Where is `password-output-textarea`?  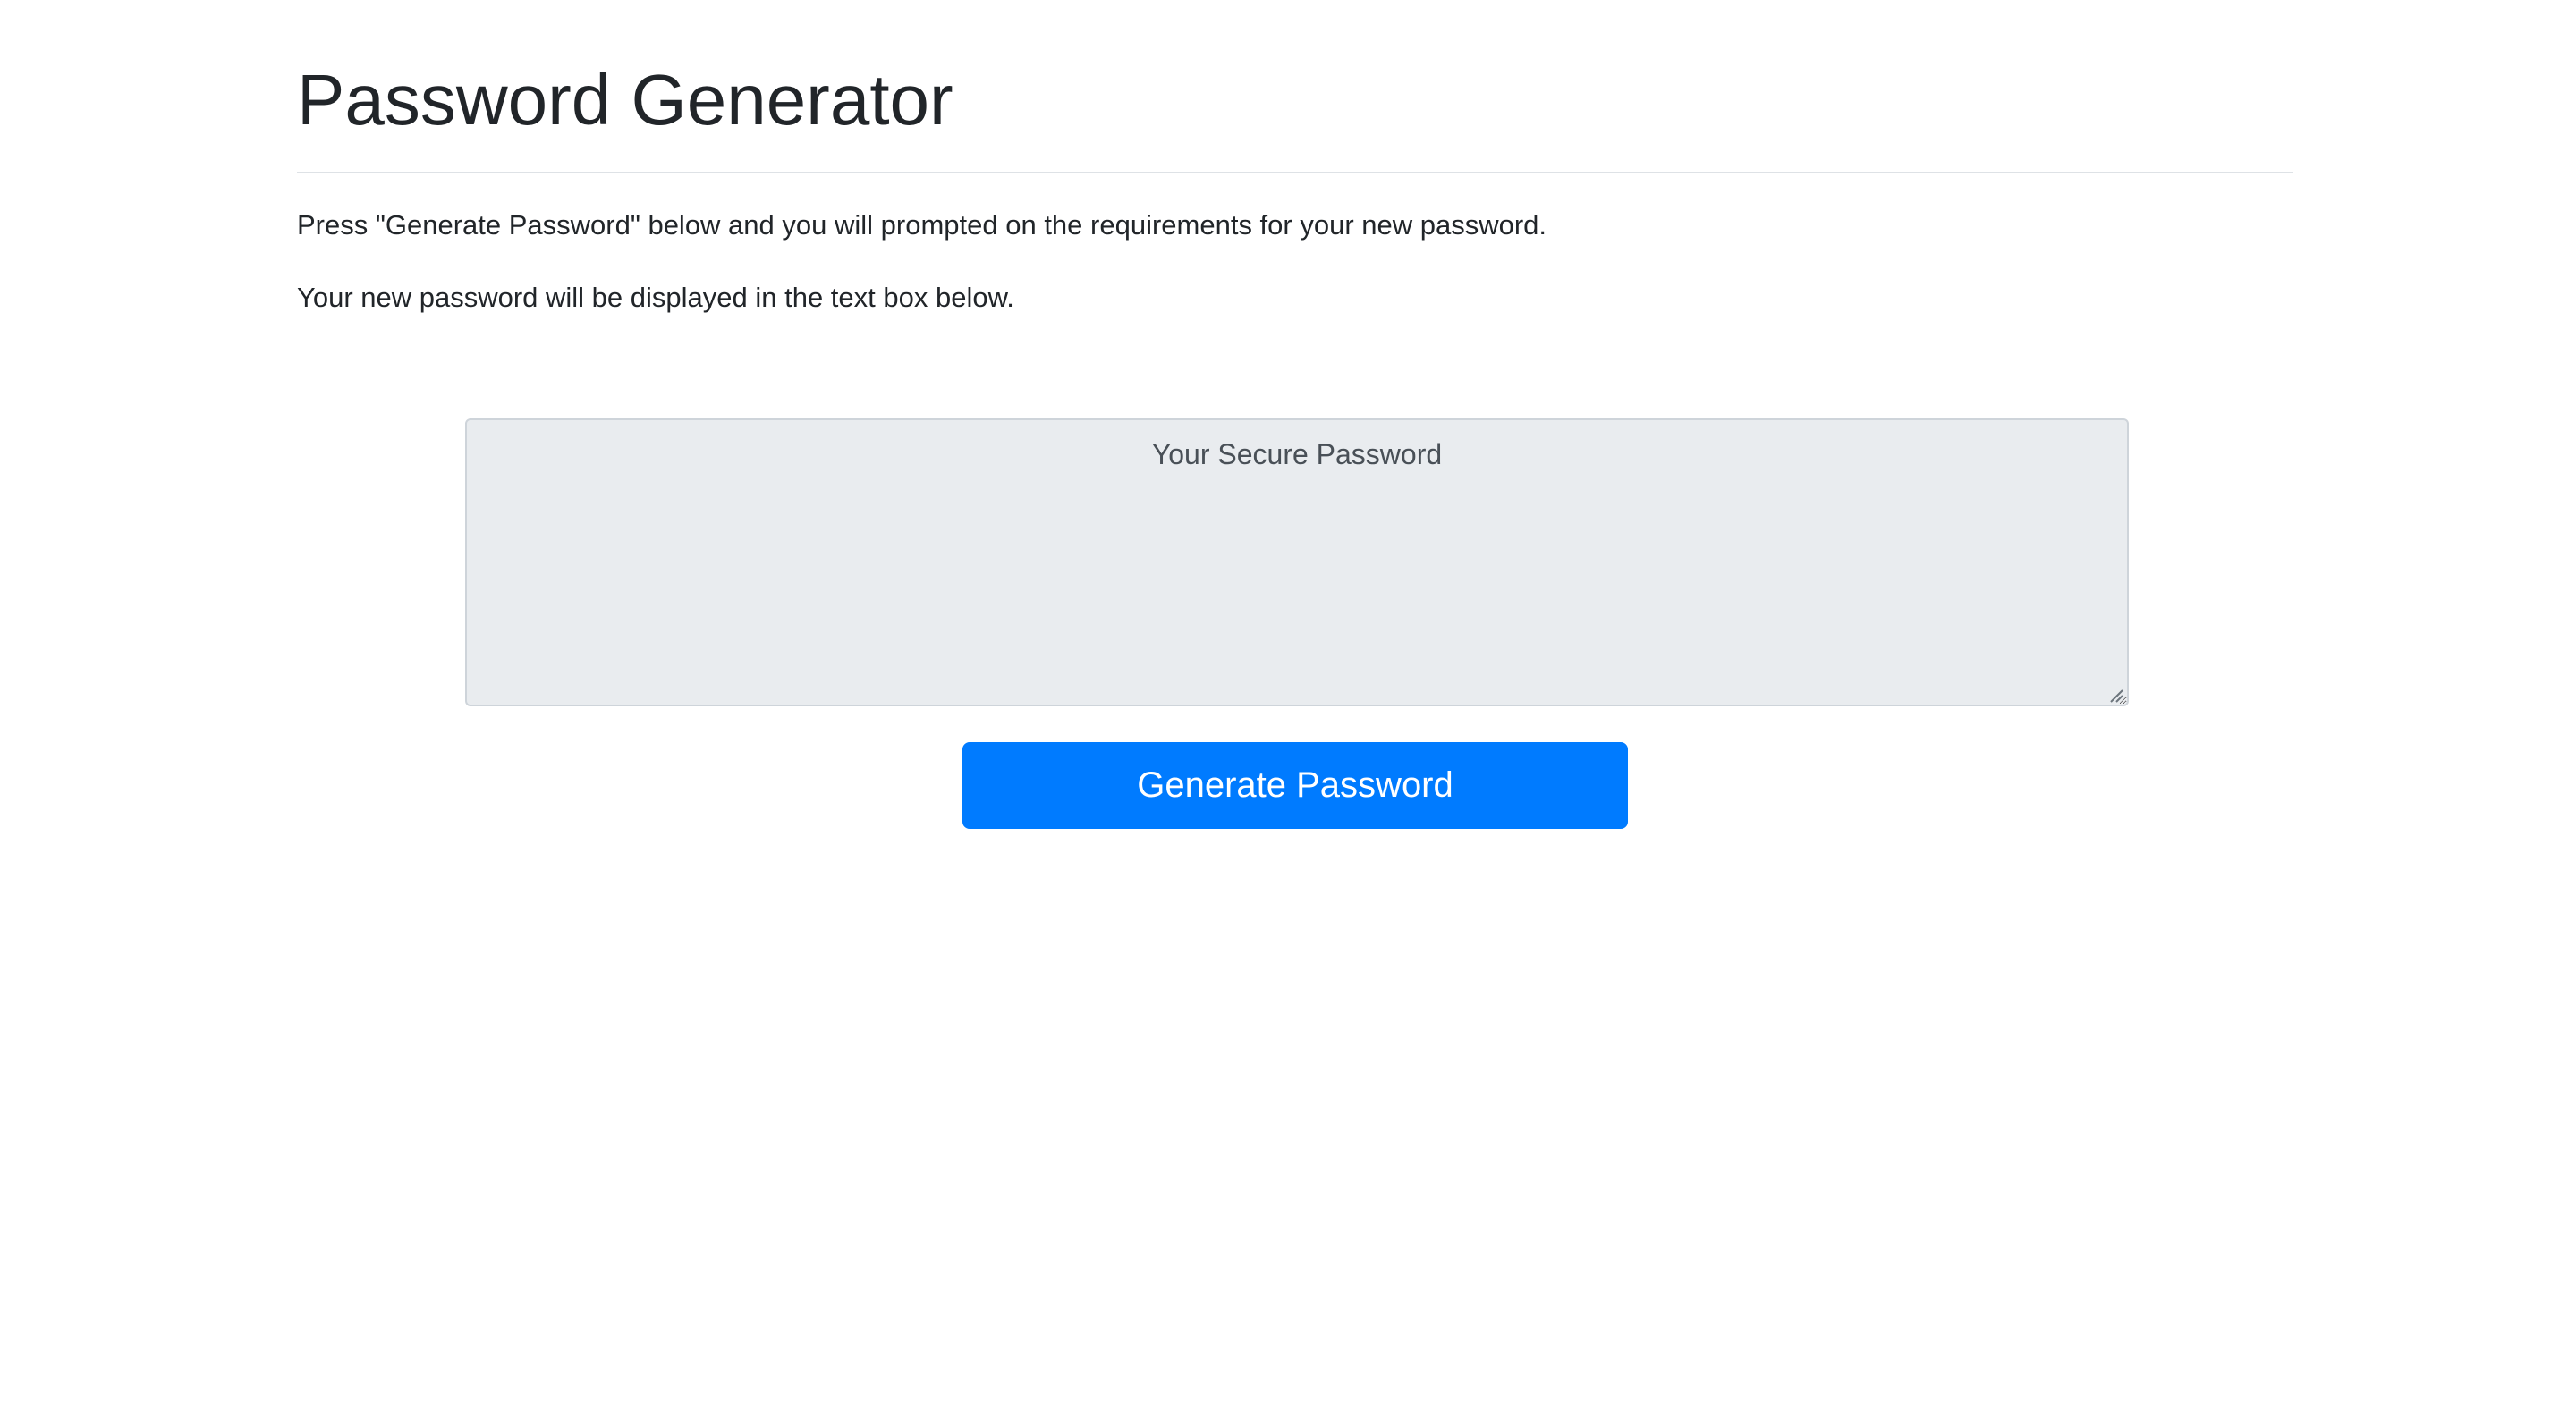
password-output-textarea is located at coordinates (1297, 562).